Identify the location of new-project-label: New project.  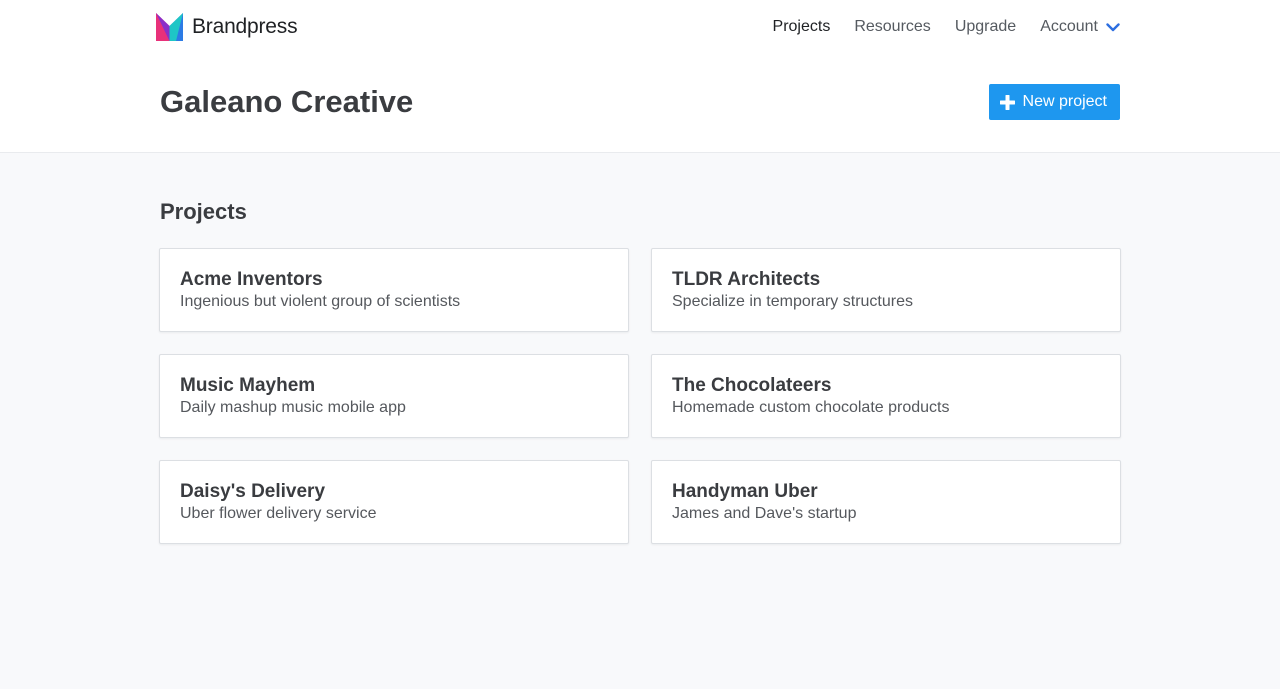
(1064, 101).